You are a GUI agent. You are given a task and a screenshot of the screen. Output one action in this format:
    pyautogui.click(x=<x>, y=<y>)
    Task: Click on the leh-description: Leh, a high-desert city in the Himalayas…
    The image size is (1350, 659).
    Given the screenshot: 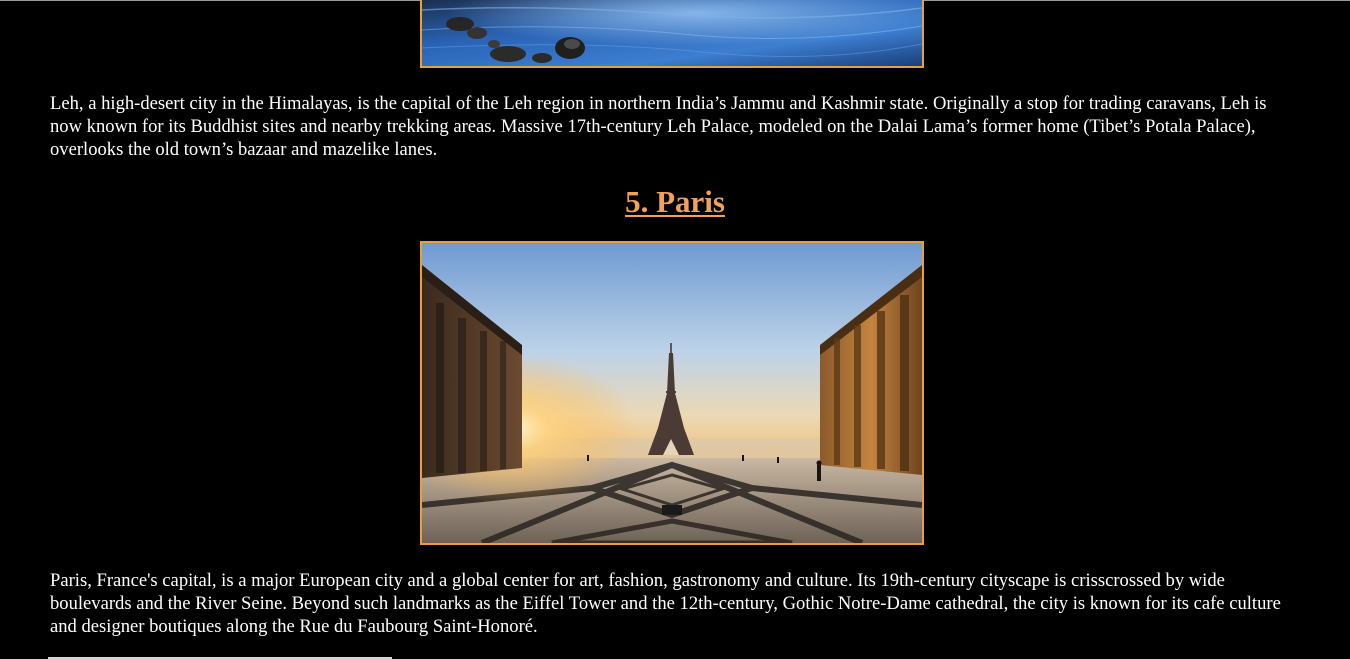 What is the action you would take?
    pyautogui.click(x=658, y=126)
    